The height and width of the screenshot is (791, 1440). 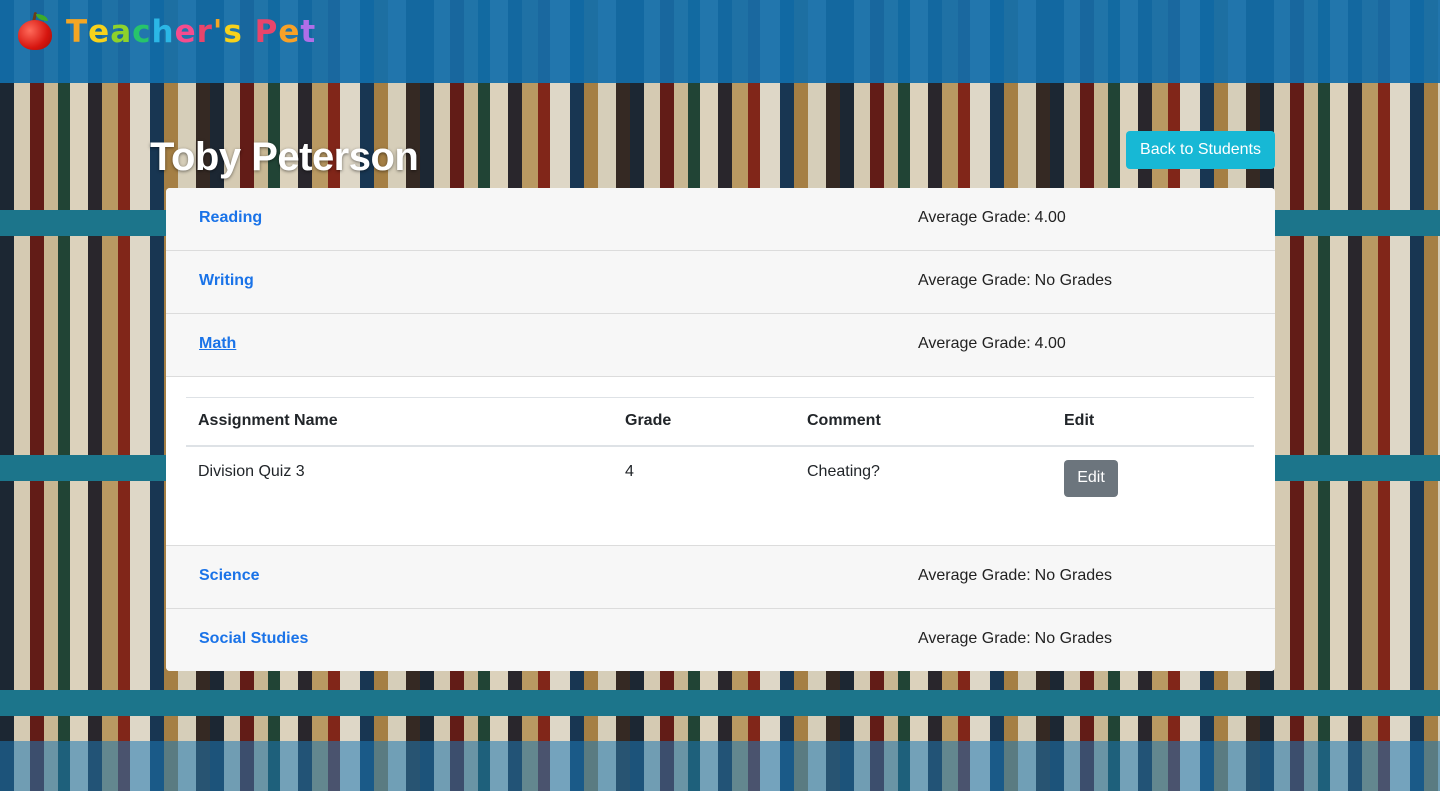 What do you see at coordinates (251, 471) in the screenshot?
I see `assignment-name: Division Quiz 3` at bounding box center [251, 471].